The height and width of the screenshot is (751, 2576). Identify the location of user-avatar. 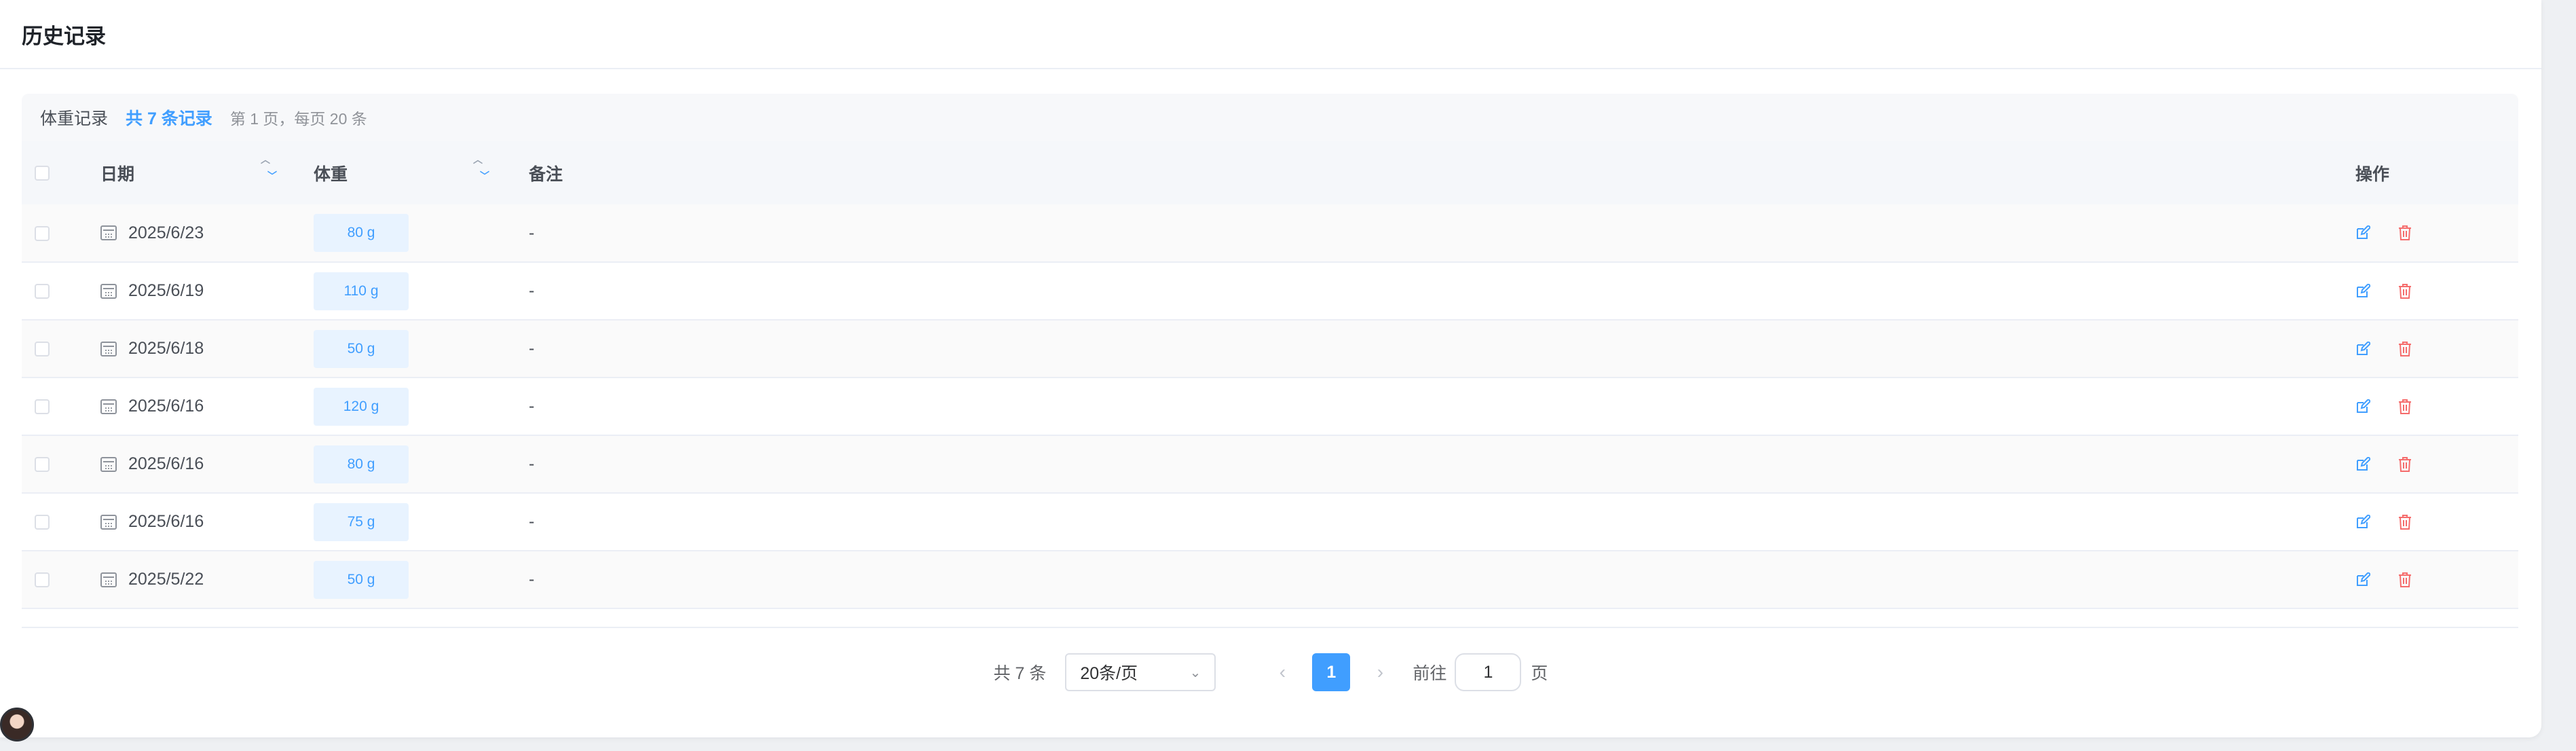
(17, 724).